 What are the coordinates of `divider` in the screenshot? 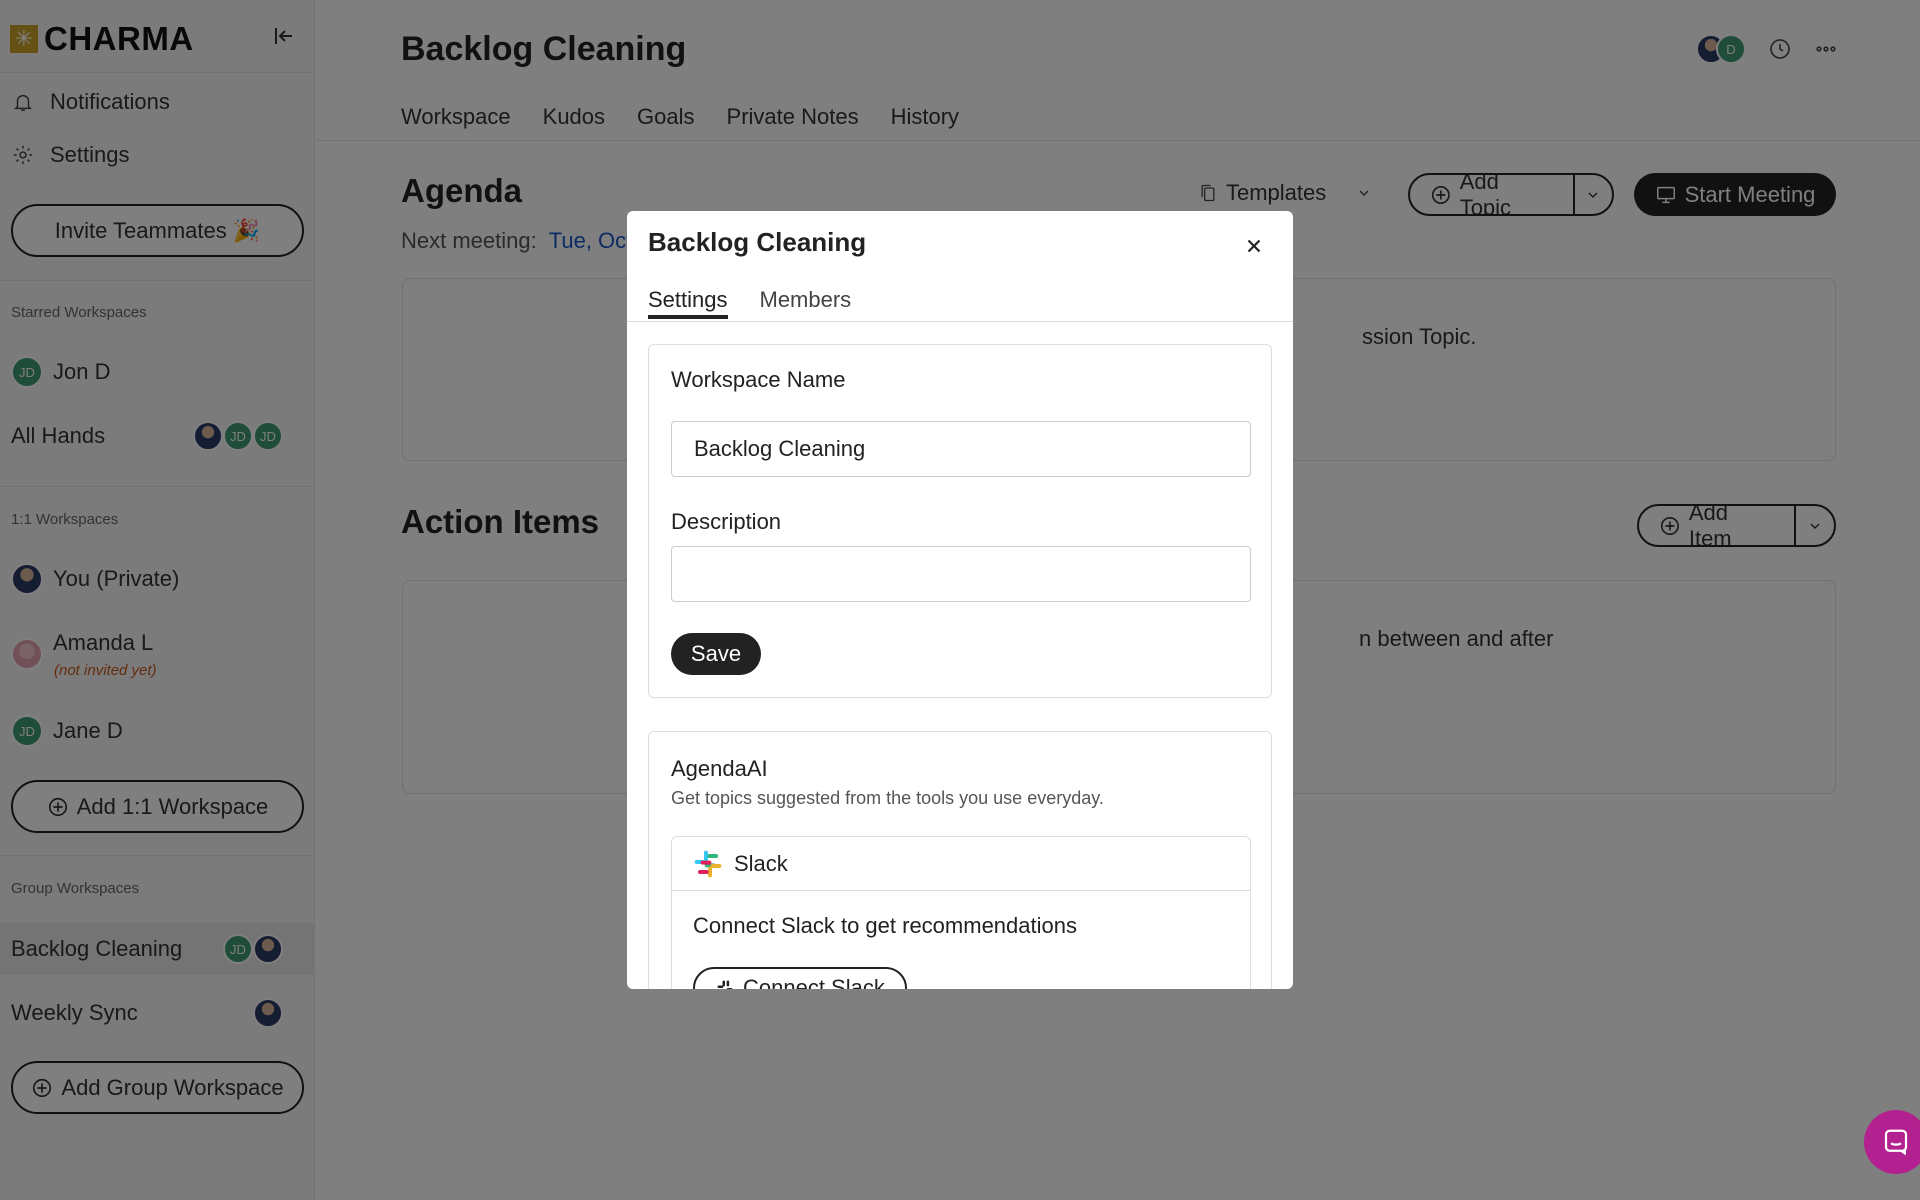 It's located at (960, 321).